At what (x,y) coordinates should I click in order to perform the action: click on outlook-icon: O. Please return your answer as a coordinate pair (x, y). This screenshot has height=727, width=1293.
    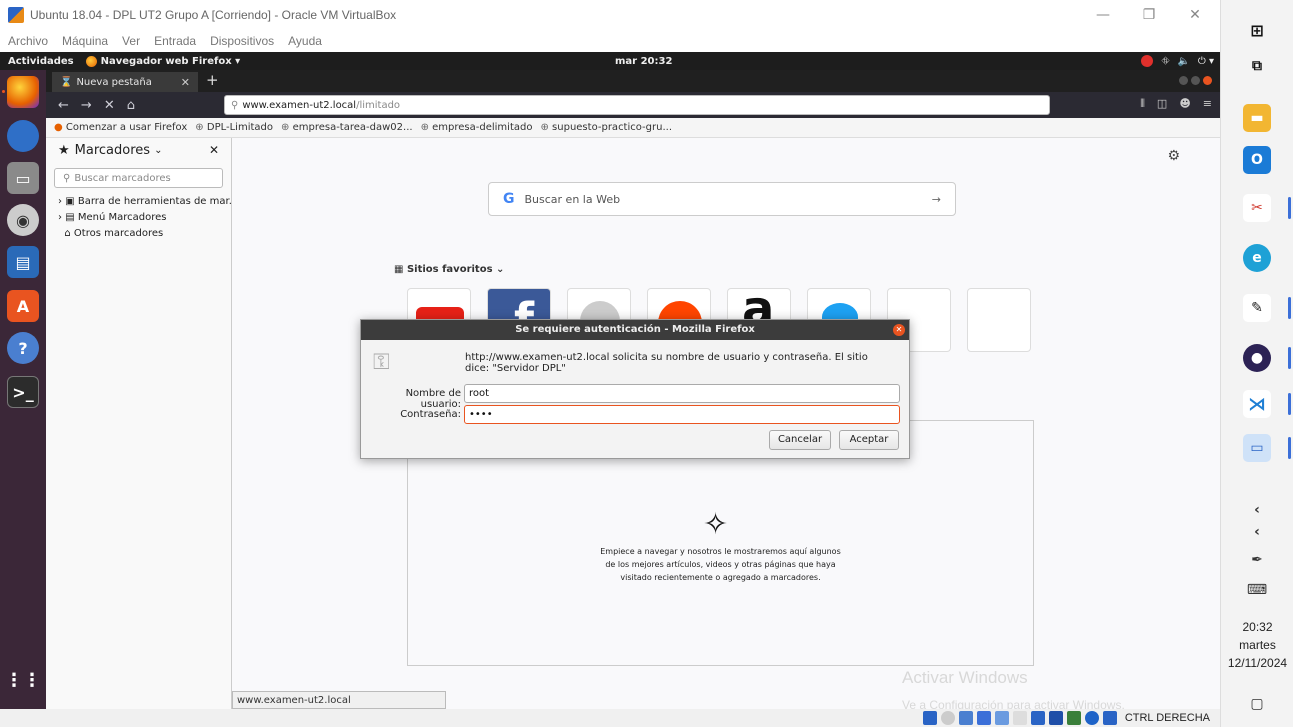
    Looking at the image, I should click on (1257, 160).